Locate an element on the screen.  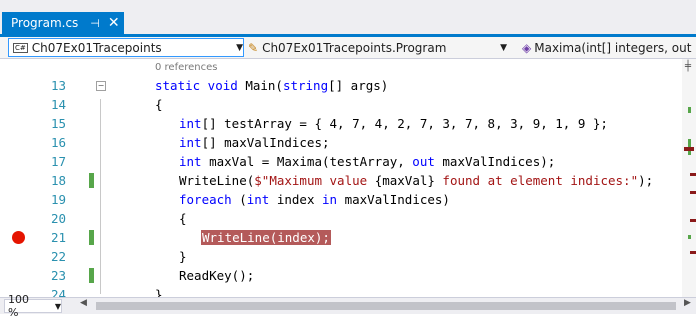
vertical-scrollbar: ╪ is located at coordinates (689, 178).